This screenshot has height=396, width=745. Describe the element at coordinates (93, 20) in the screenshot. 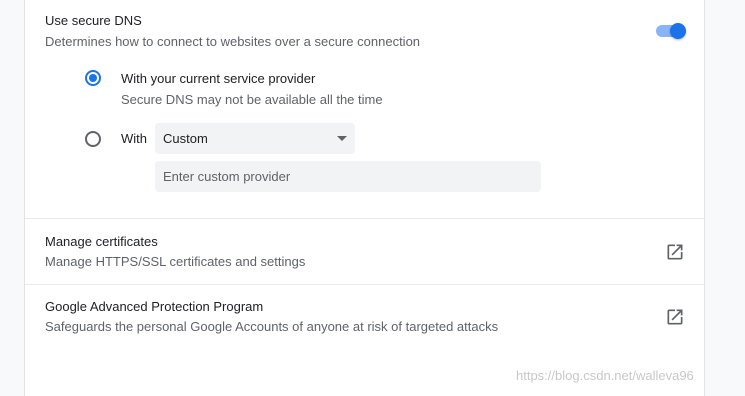

I see `secure-dns-title: Use secure DNS` at that location.